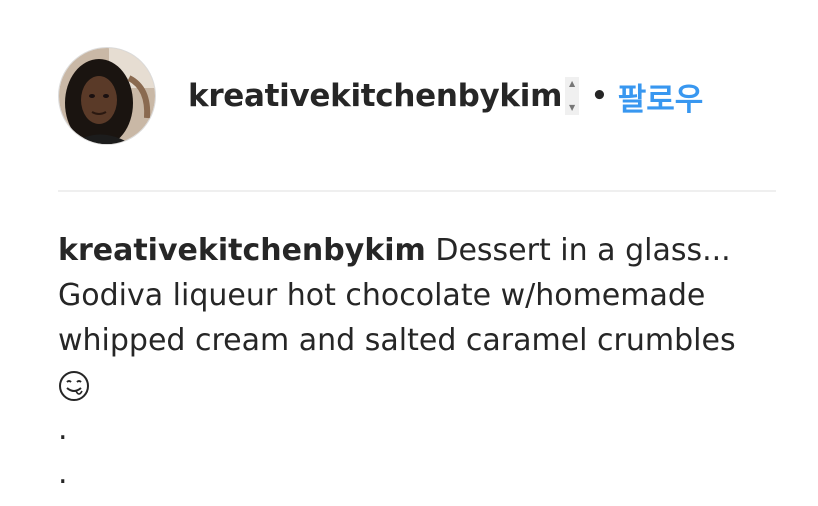 The image size is (818, 506). What do you see at coordinates (418, 385) in the screenshot?
I see `emoji-line` at bounding box center [418, 385].